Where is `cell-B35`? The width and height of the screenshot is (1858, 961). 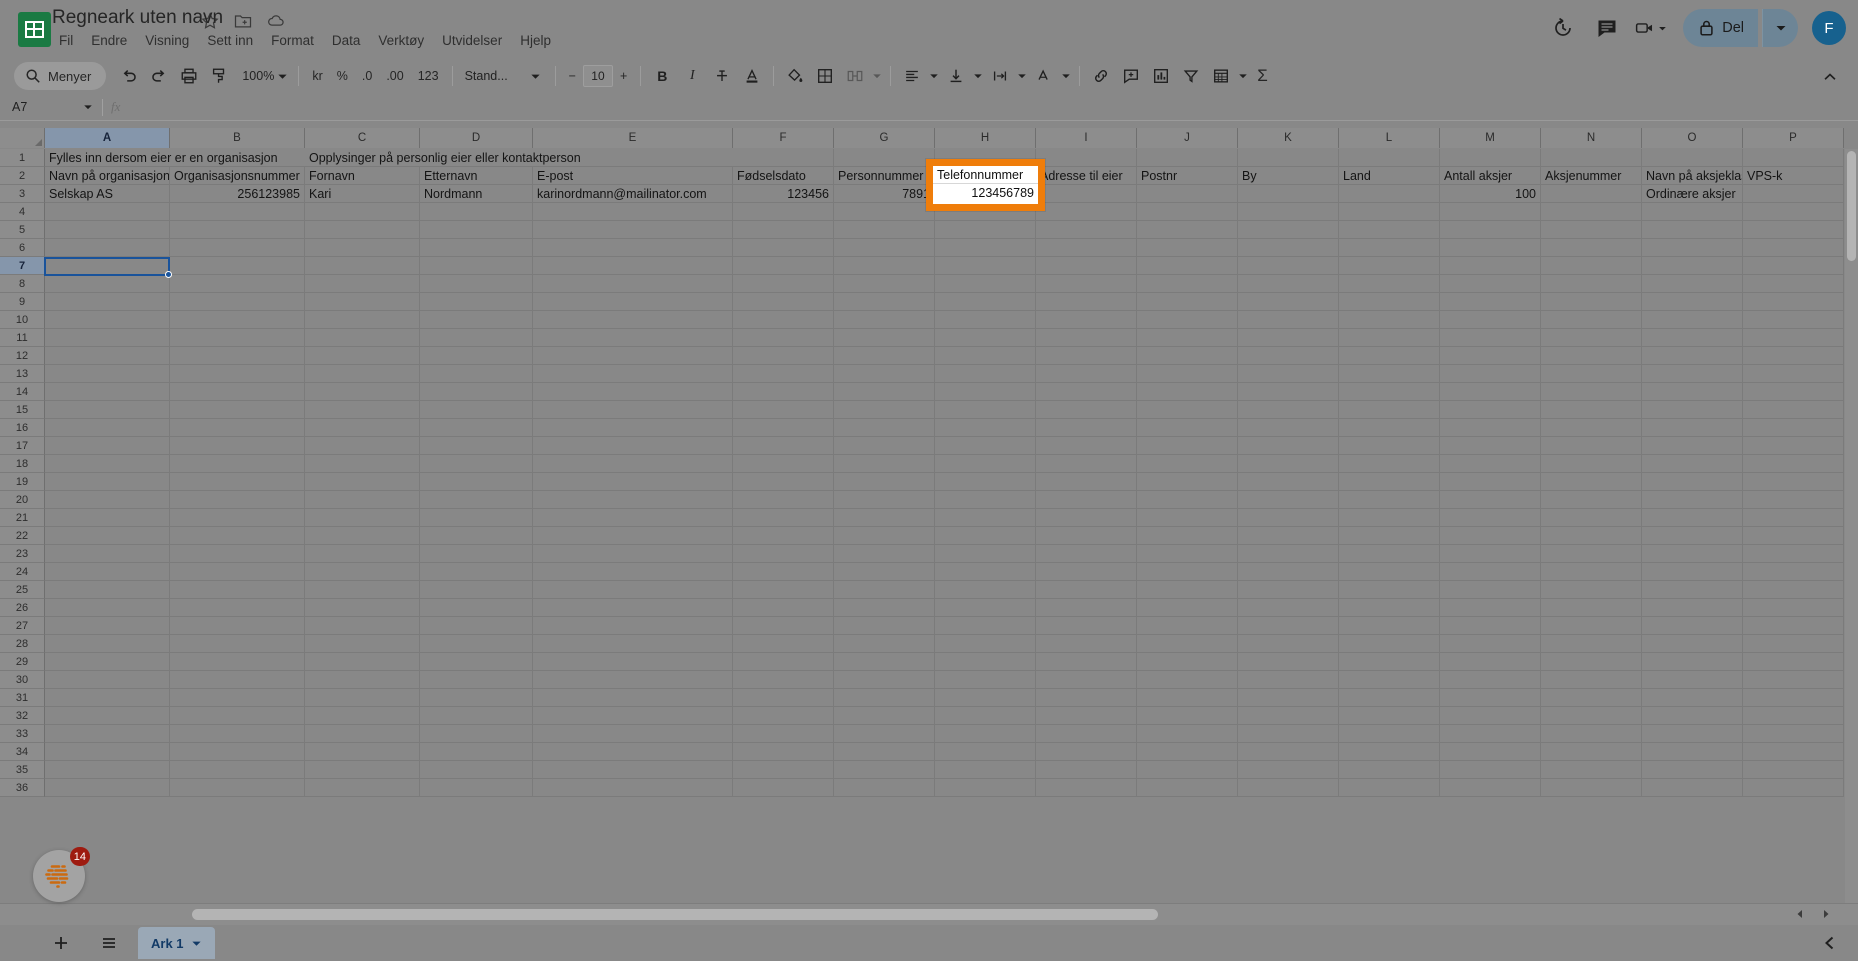 cell-B35 is located at coordinates (237, 770).